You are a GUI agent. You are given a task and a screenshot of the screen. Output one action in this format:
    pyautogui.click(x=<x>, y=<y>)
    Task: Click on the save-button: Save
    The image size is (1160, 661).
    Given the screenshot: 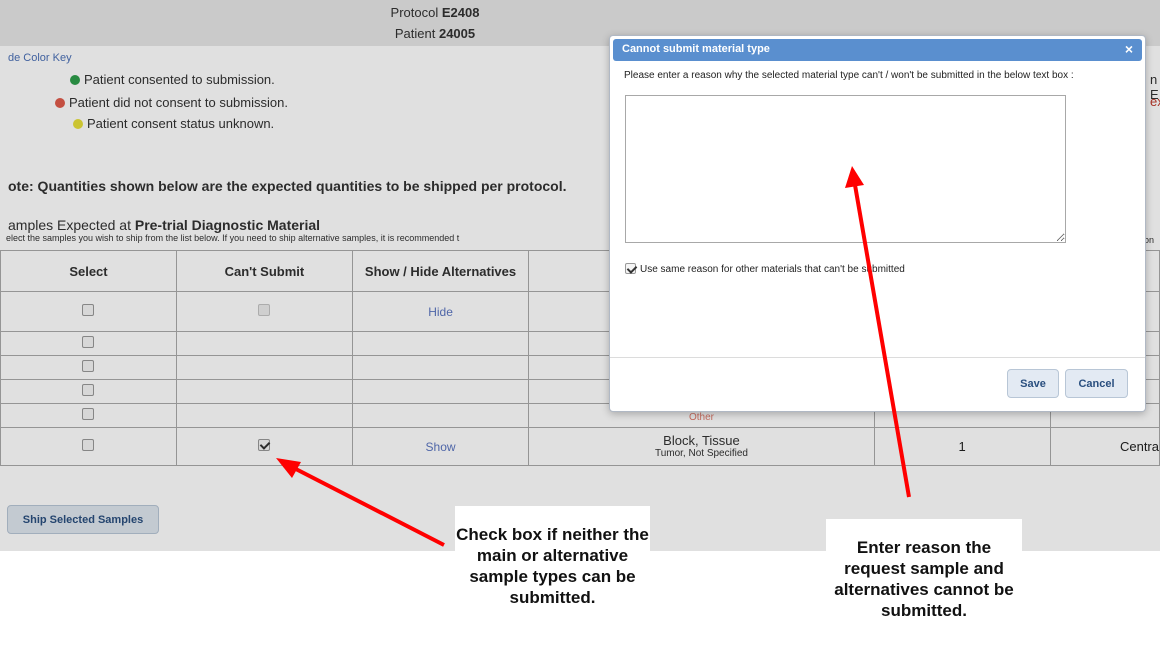 What is the action you would take?
    pyautogui.click(x=1033, y=383)
    